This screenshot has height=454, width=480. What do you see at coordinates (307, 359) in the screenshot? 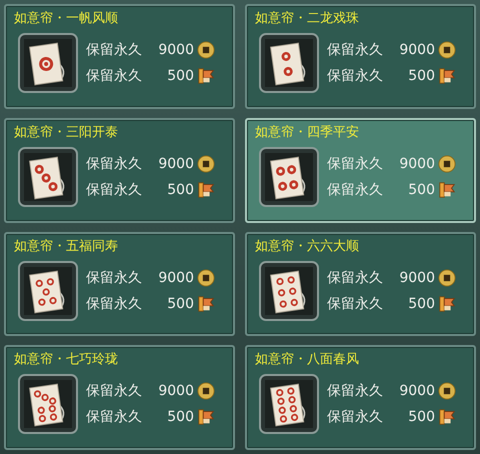
I see `item-title: 如意帘・八面春风` at bounding box center [307, 359].